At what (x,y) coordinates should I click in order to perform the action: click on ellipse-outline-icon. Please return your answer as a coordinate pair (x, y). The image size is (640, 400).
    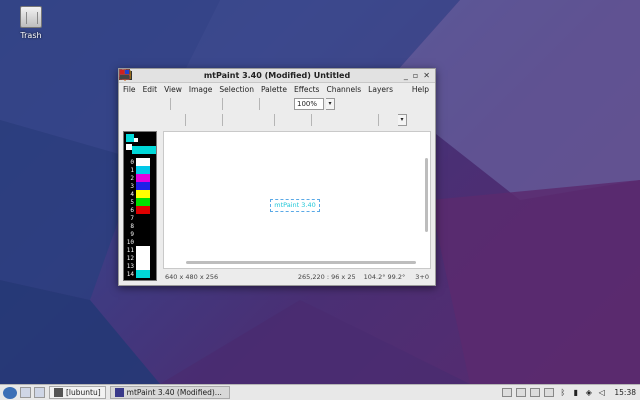
    Looking at the image, I should click on (224, 98).